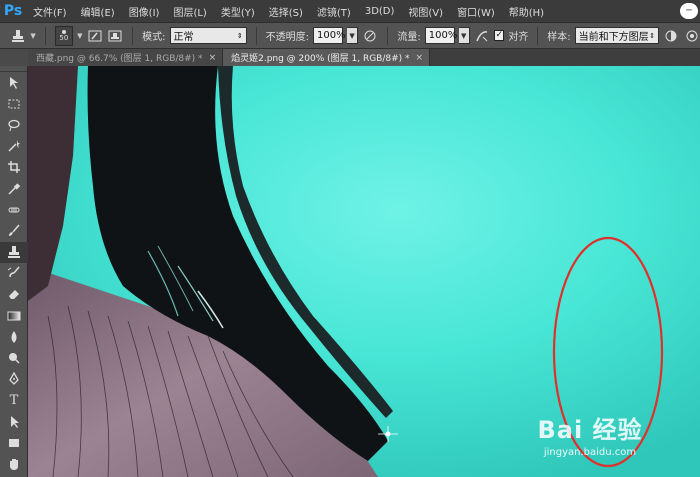  Describe the element at coordinates (14, 463) in the screenshot. I see `hand-icon` at that location.